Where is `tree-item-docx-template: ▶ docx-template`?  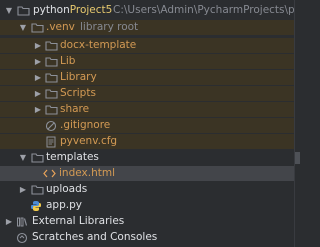
tree-item-docx-template: ▶ docx-template is located at coordinates (147, 45).